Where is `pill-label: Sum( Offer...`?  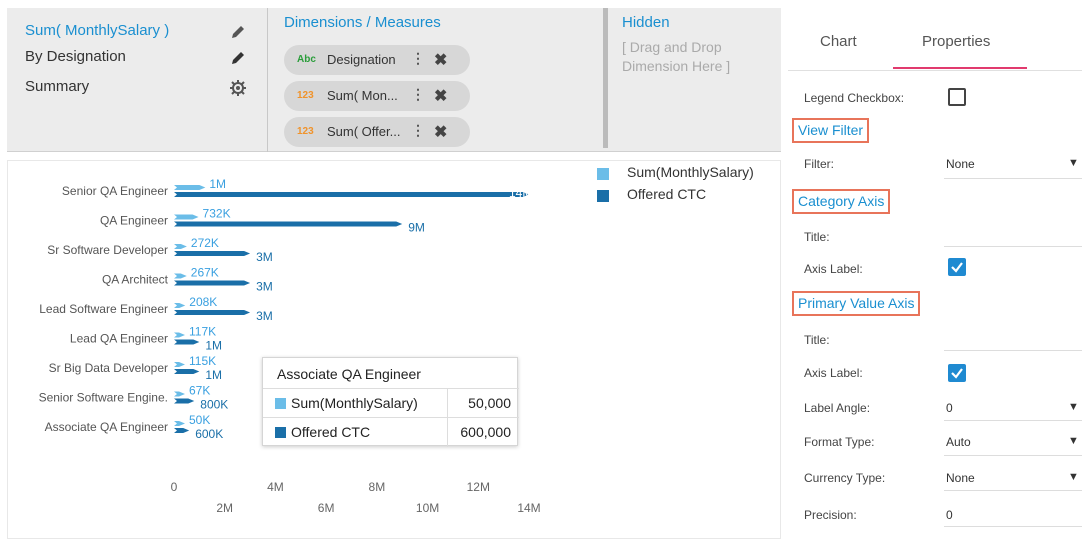 pill-label: Sum( Offer... is located at coordinates (364, 131).